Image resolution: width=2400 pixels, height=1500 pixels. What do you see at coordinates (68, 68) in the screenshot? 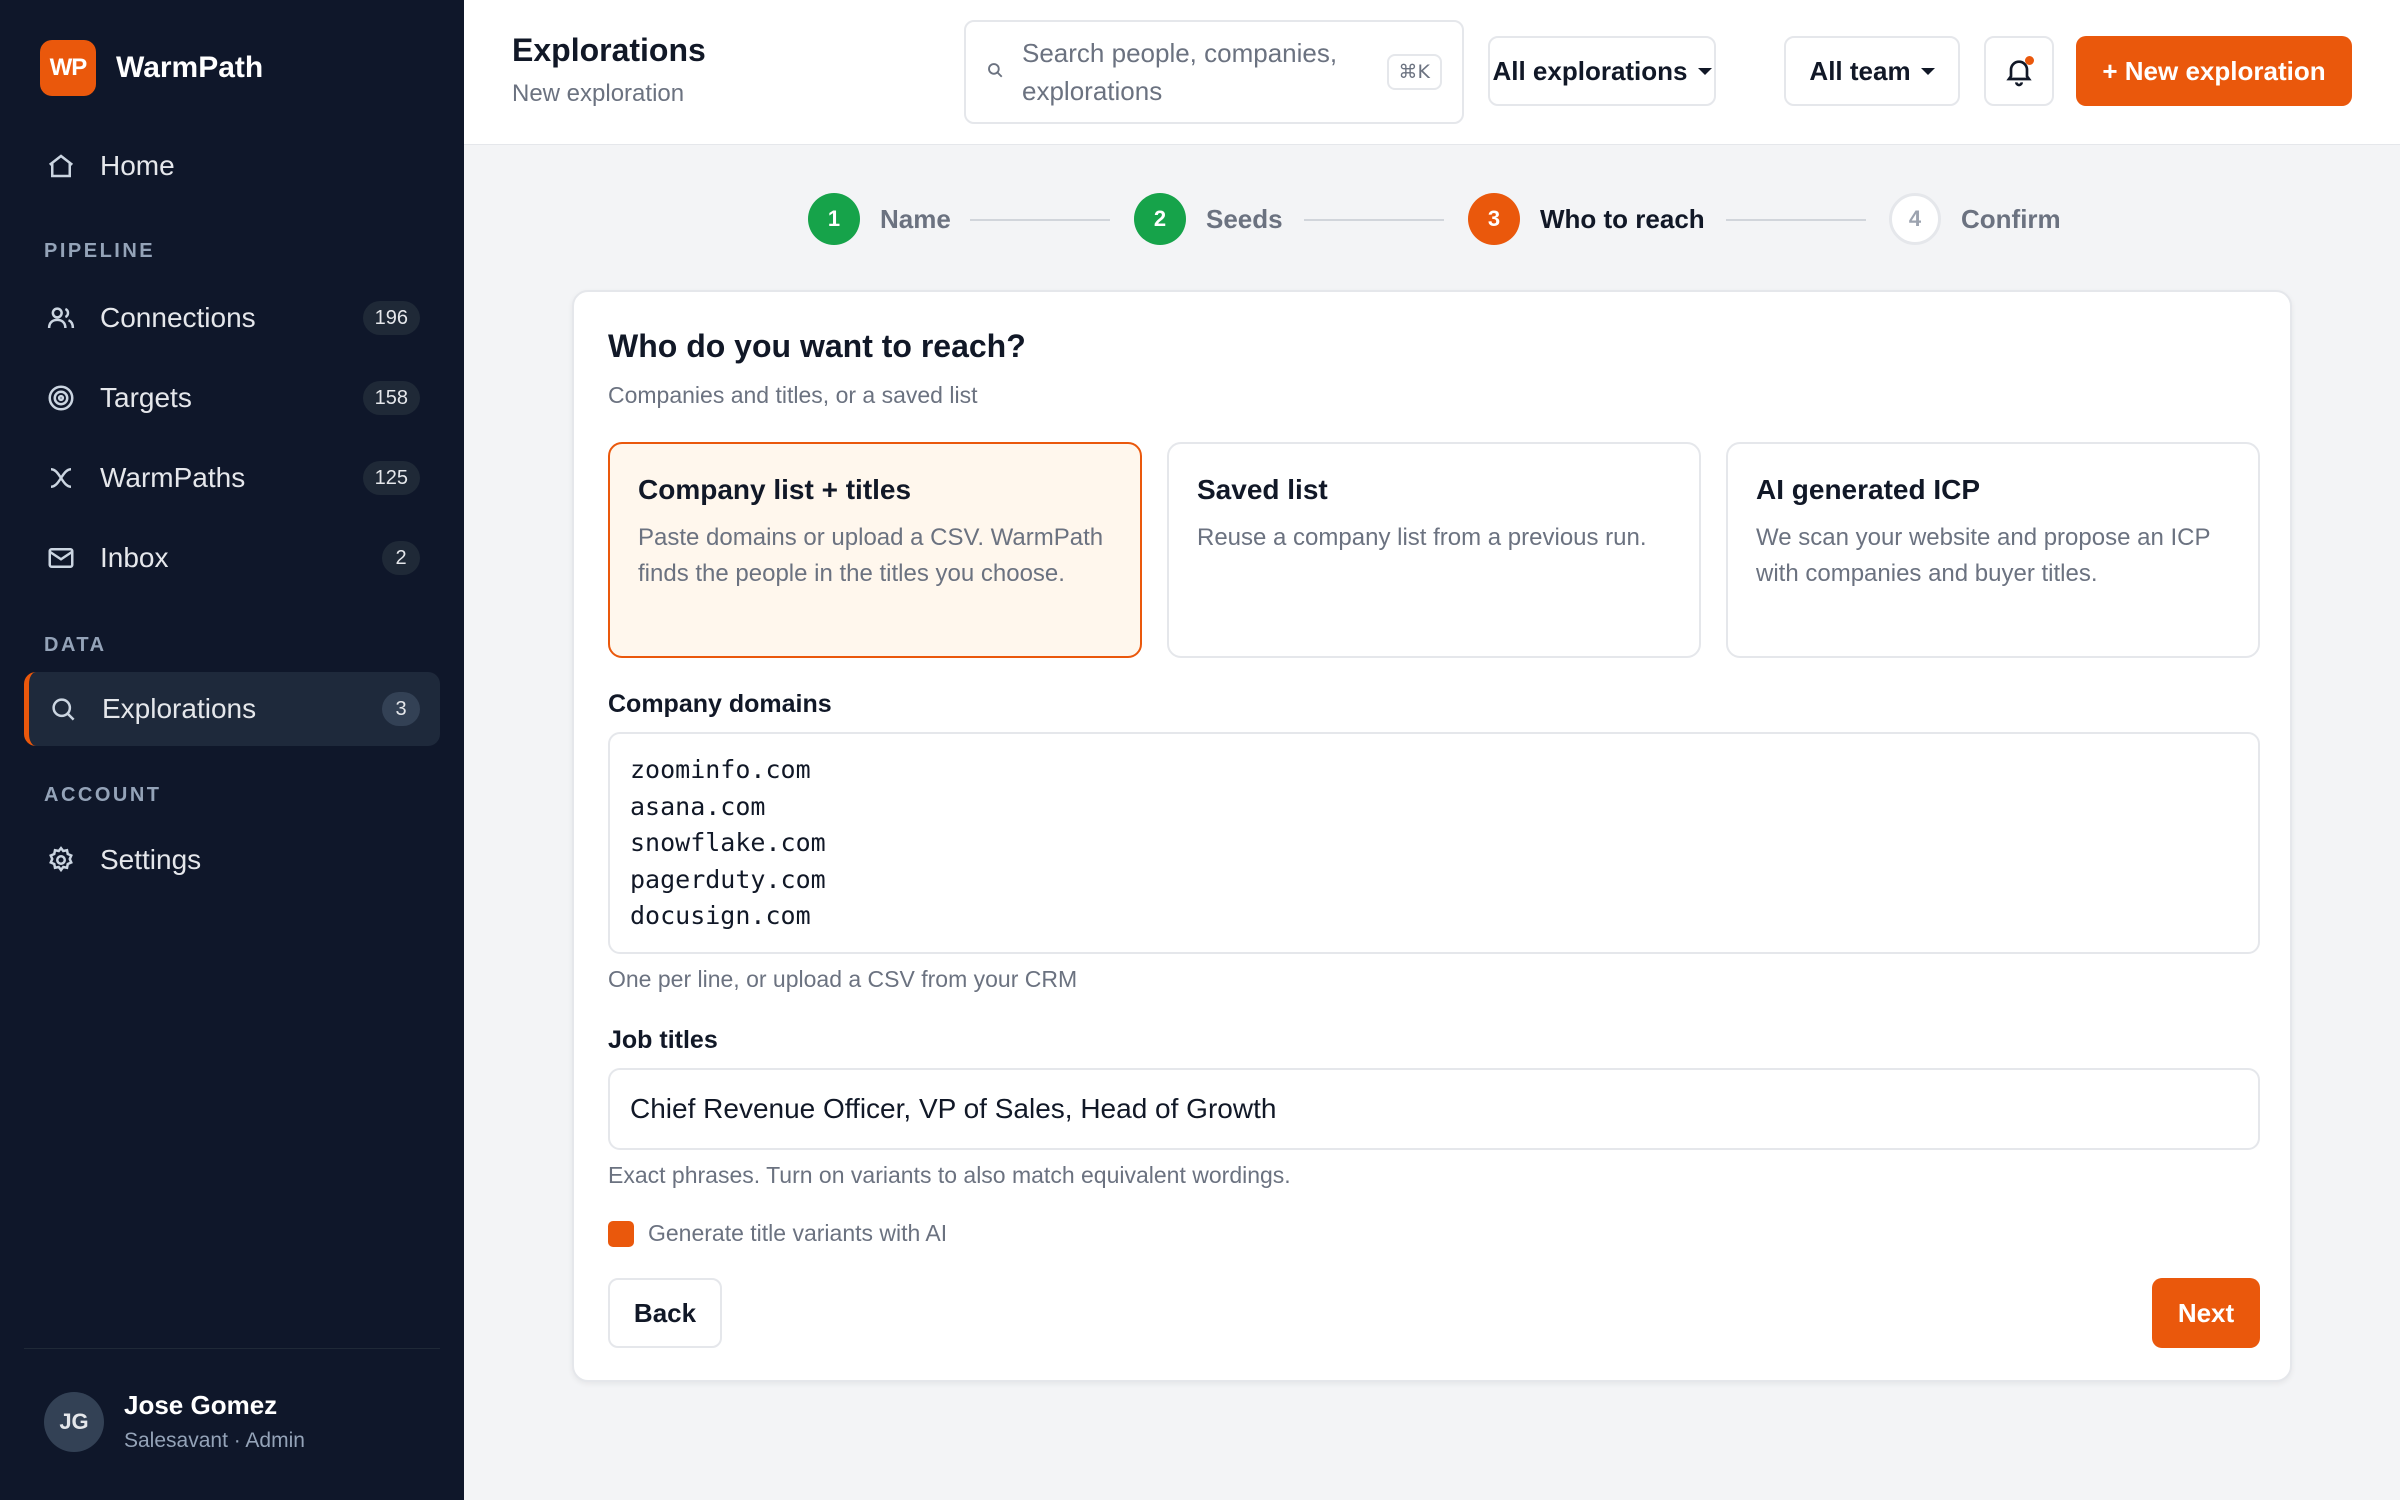
I see `brand-logo: WP` at bounding box center [68, 68].